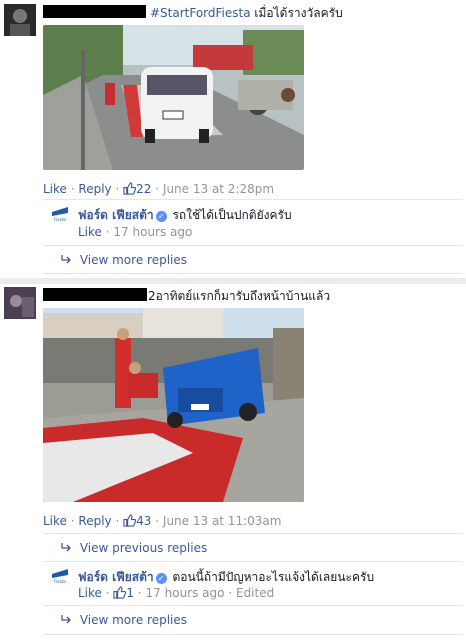  What do you see at coordinates (218, 189) in the screenshot?
I see `timestamp: June 13 at 2:28pm` at bounding box center [218, 189].